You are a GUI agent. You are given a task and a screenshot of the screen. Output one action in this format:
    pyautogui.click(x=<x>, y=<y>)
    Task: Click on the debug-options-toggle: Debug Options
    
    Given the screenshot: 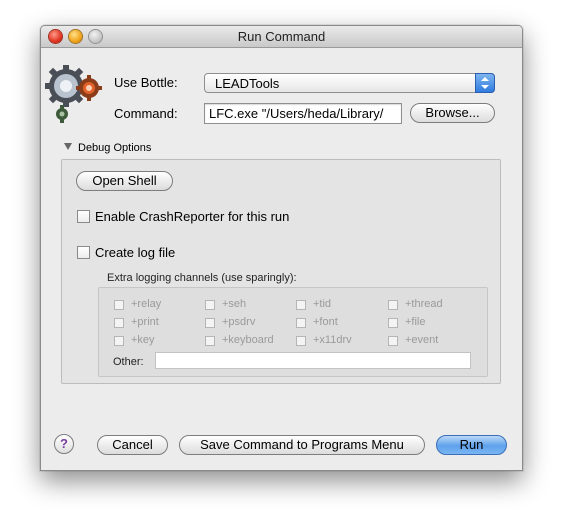 What is the action you would take?
    pyautogui.click(x=107, y=148)
    